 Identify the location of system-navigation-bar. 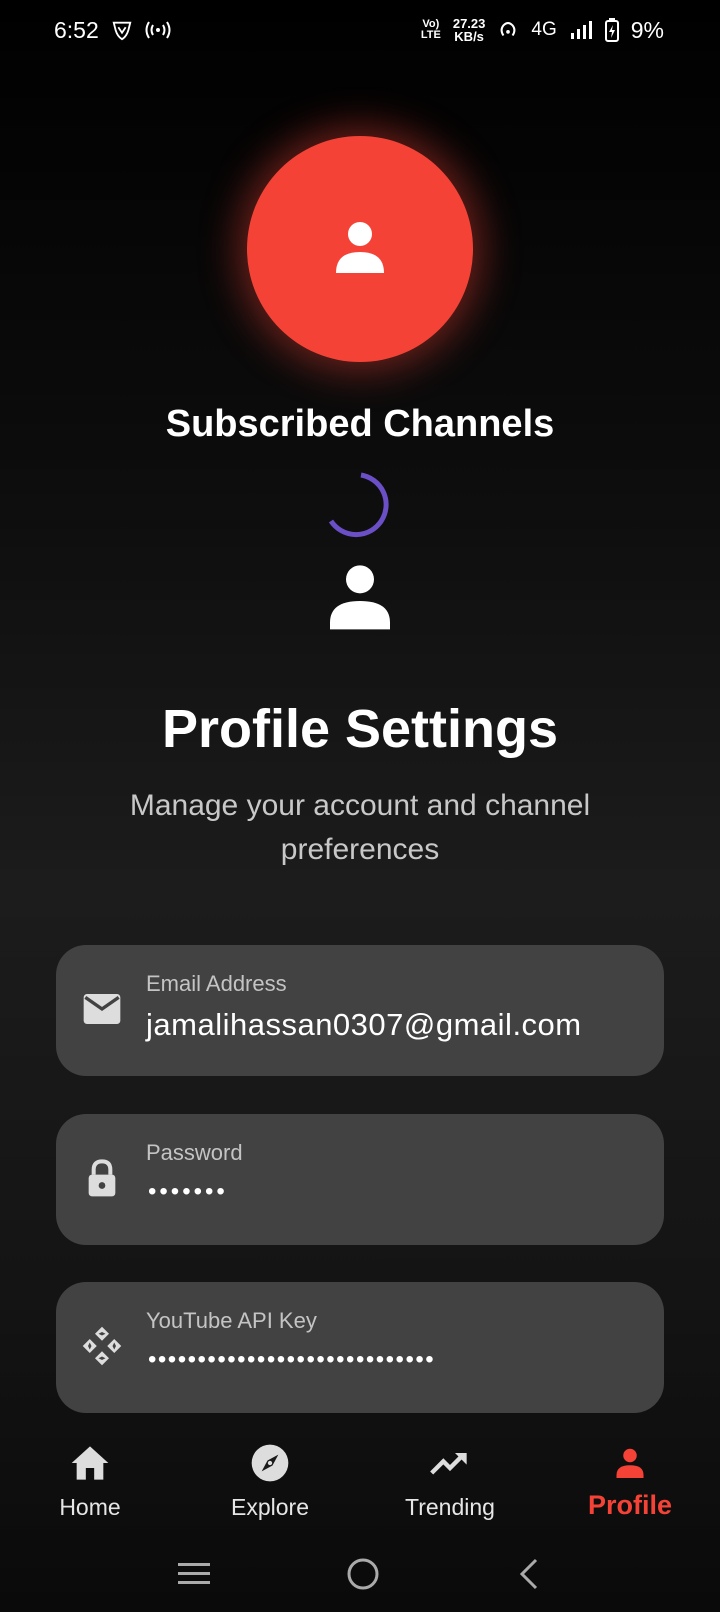
(360, 1576).